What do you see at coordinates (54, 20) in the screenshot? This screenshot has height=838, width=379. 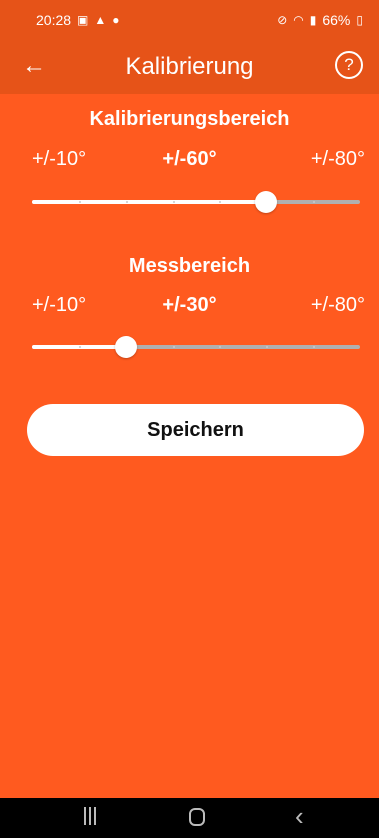 I see `status-time: 20:28` at bounding box center [54, 20].